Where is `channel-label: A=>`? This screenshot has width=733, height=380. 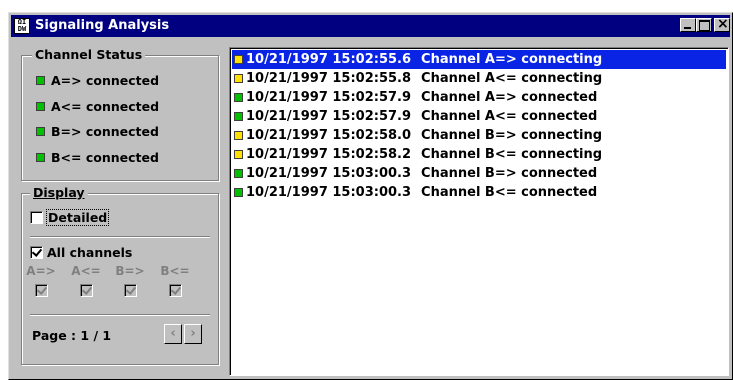 channel-label: A=> is located at coordinates (41, 271).